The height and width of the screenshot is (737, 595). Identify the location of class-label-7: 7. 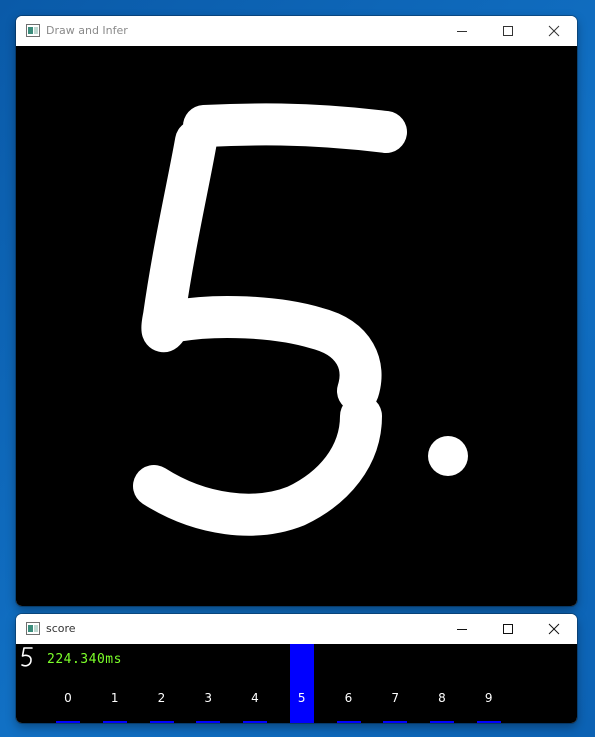
(395, 698).